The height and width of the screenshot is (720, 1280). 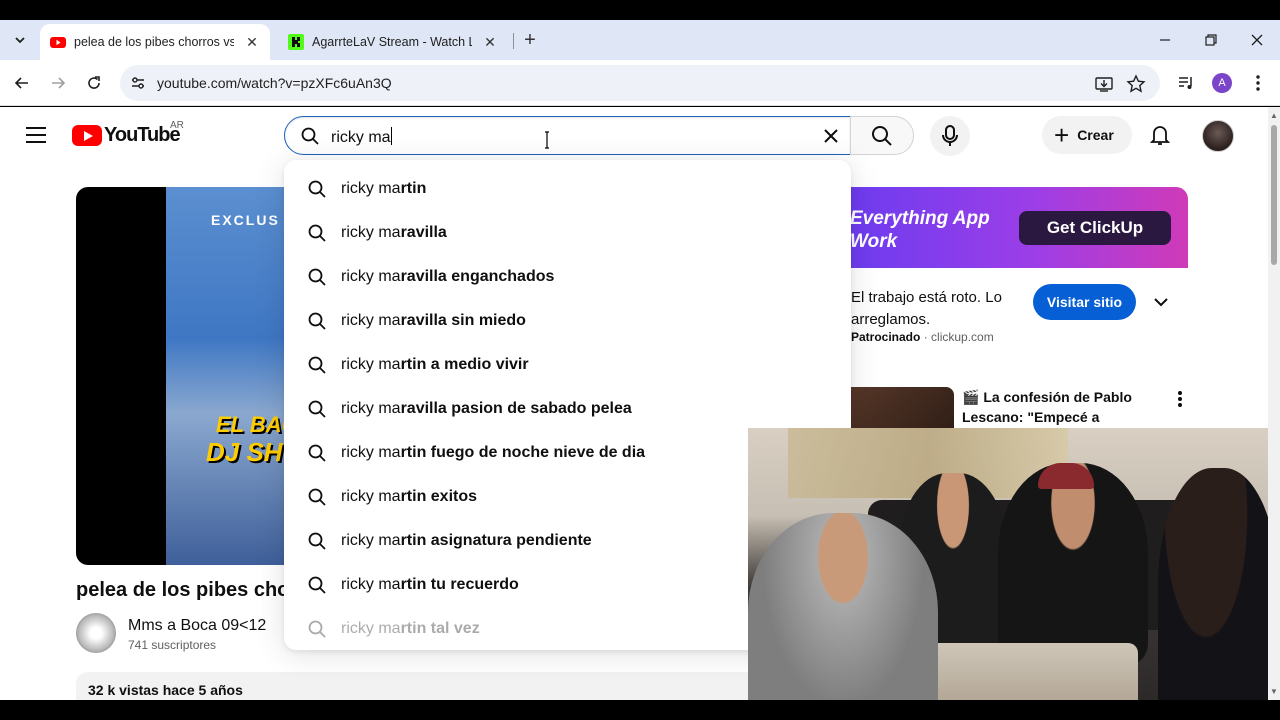 I want to click on suggestion-text: ricky martin tu recuerdo, so click(x=430, y=584).